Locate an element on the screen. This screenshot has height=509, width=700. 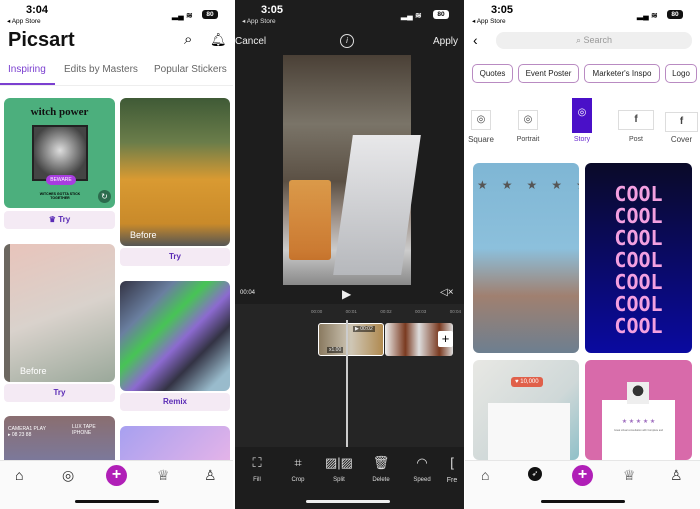
tab-edits-by-masters: Edits by Masters is located at coordinates (101, 69).